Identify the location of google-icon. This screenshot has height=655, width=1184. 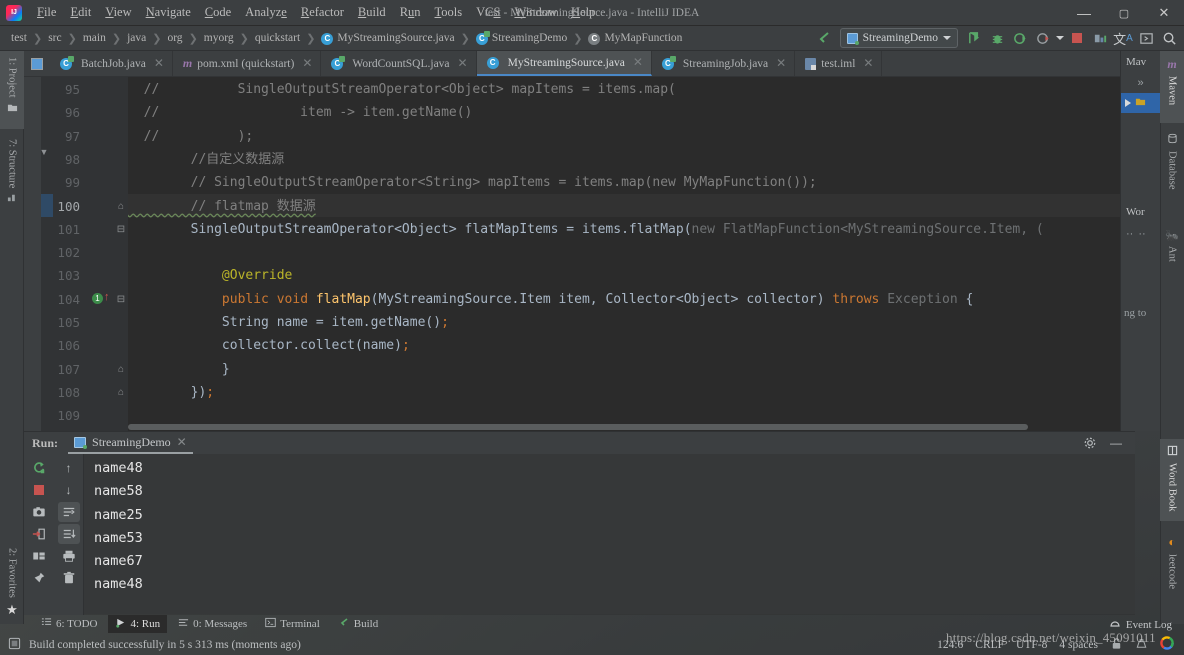
(1167, 644).